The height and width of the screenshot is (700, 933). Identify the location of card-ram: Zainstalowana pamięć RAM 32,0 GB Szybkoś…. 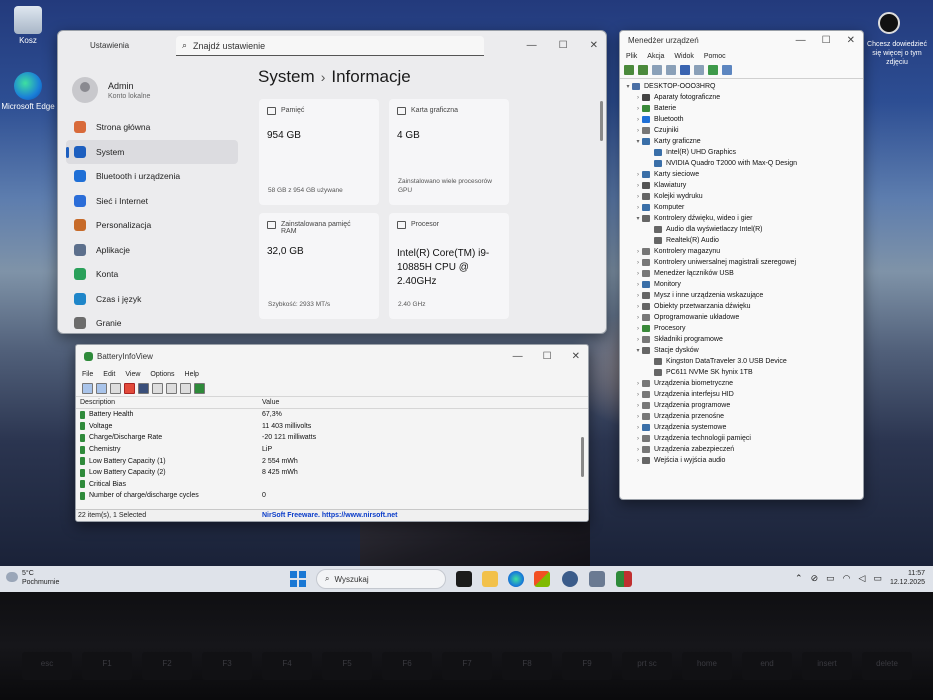
(319, 266).